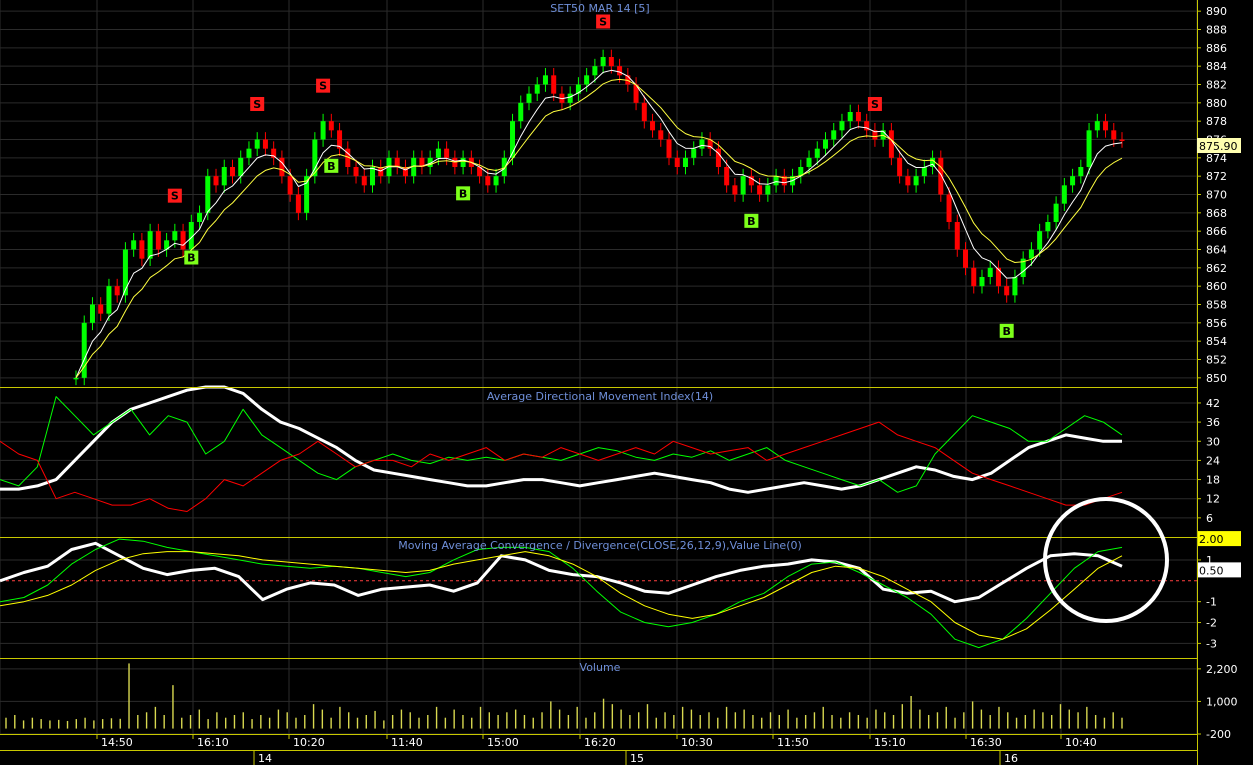 The height and width of the screenshot is (765, 1253). Describe the element at coordinates (1218, 146) in the screenshot. I see `last-price-label: 875.90` at that location.